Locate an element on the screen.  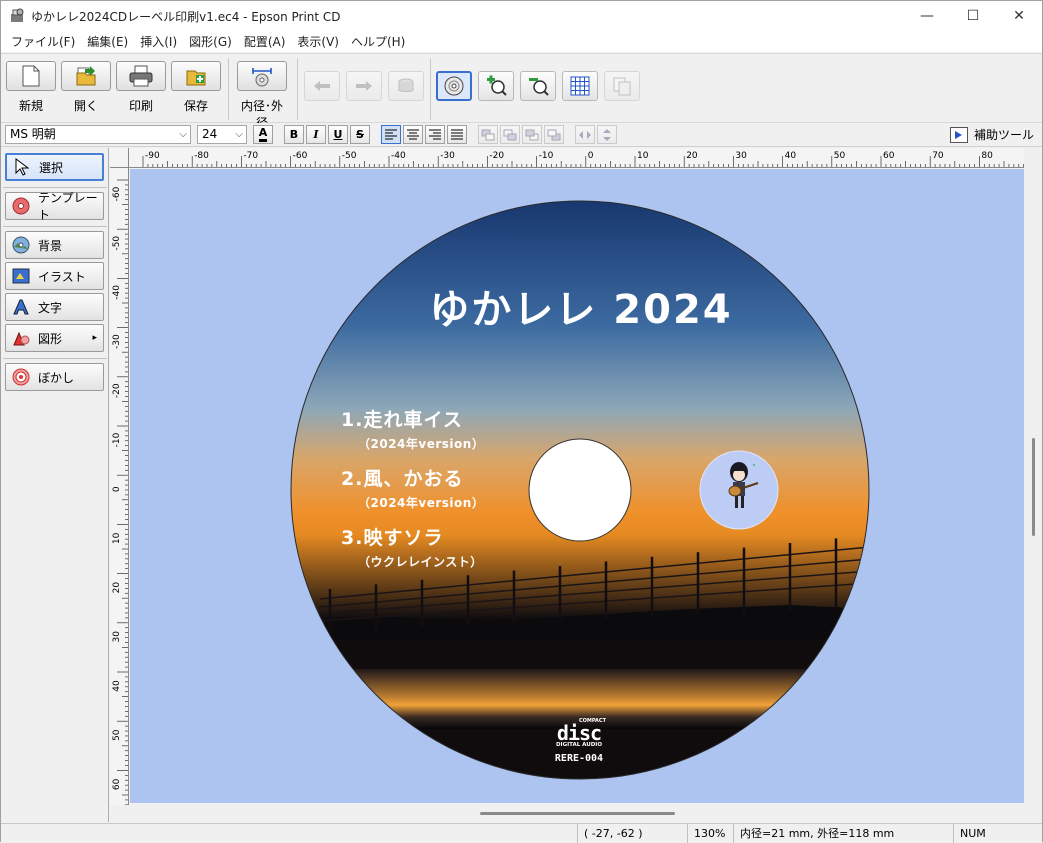
menu-view: 表示(V) is located at coordinates (318, 41).